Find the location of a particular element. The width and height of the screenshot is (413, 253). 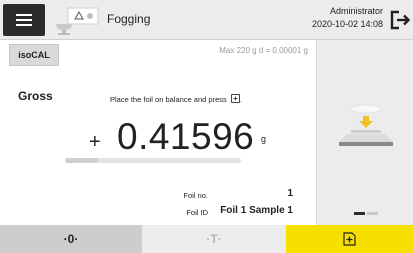

app-title: Fogging is located at coordinates (129, 19).